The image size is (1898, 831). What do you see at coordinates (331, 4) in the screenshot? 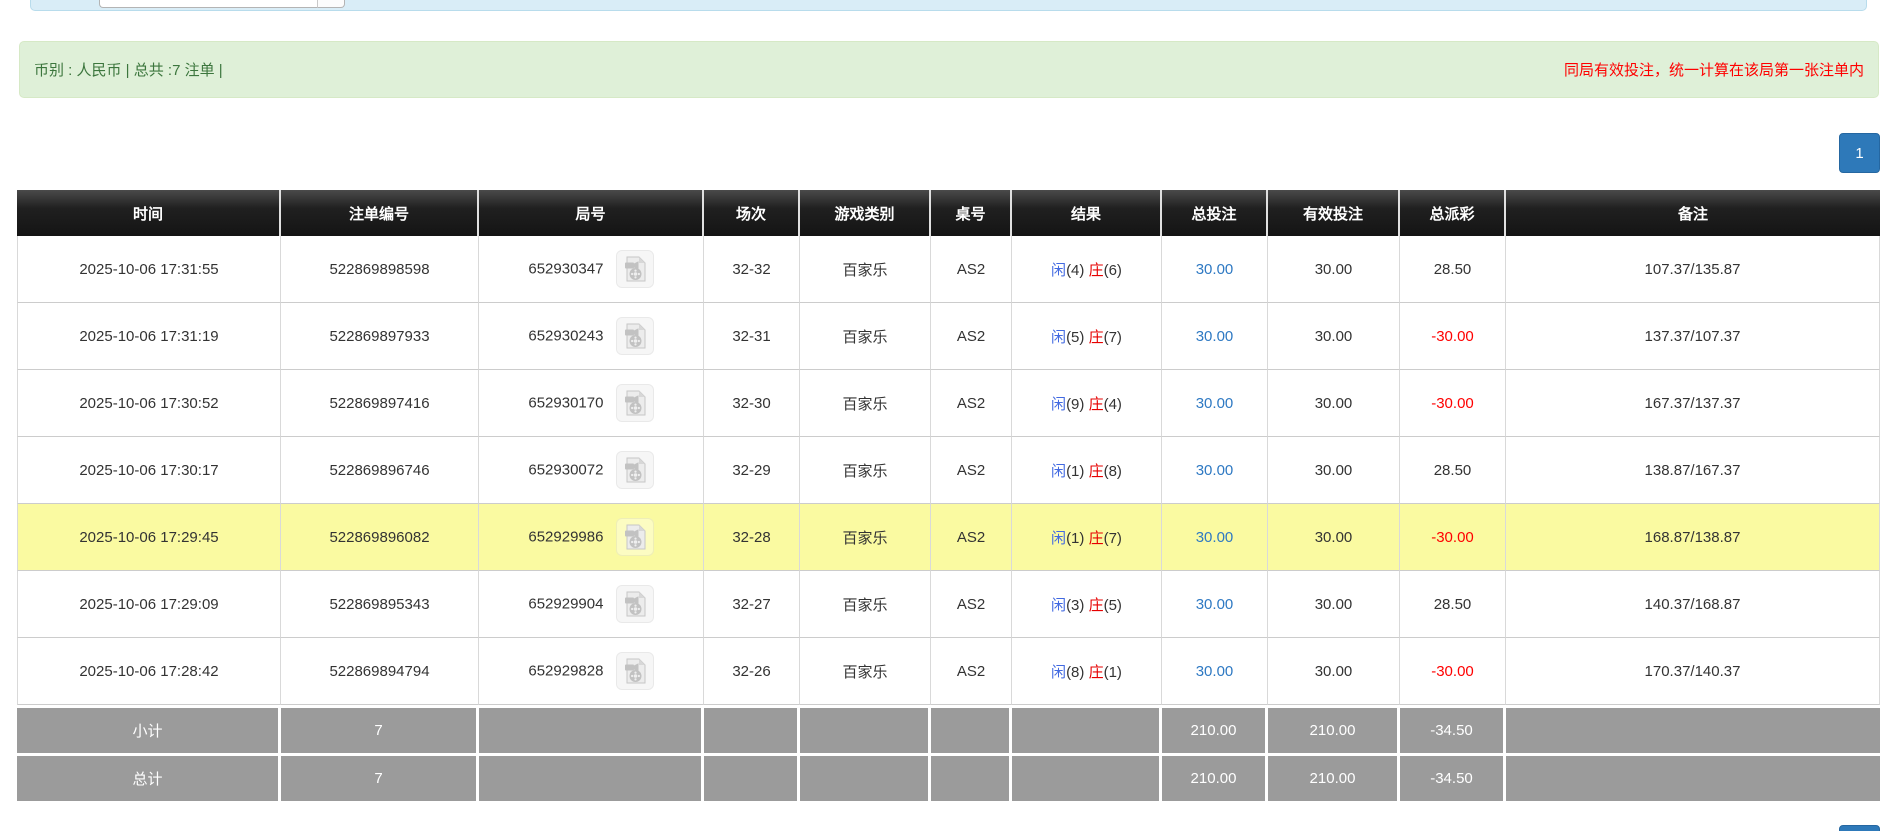
I see `filter-input-button` at bounding box center [331, 4].